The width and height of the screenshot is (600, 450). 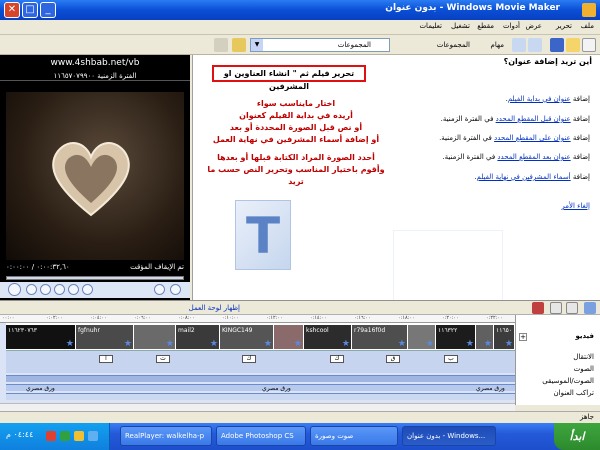 What do you see at coordinates (106, 359) in the screenshot?
I see `transition-marker: ا` at bounding box center [106, 359].